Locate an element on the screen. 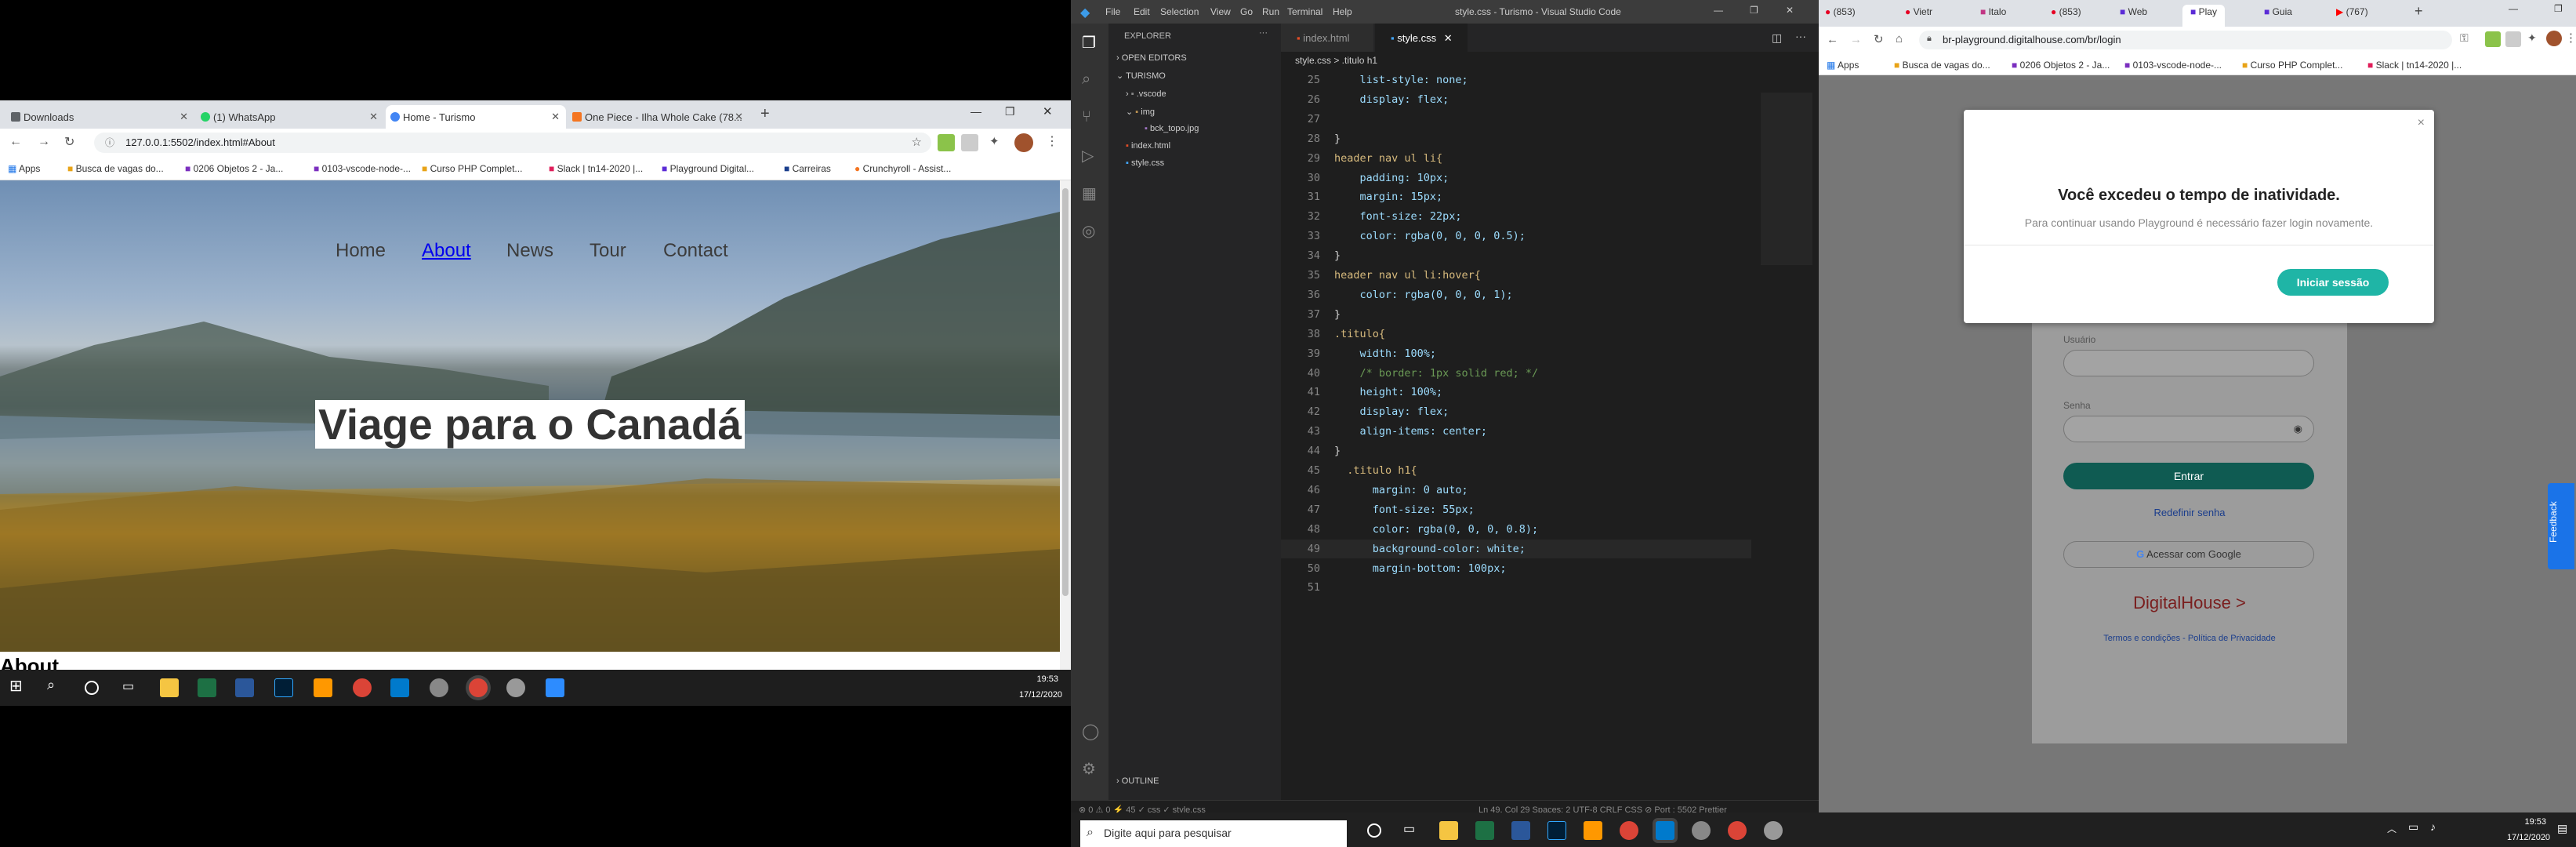  forward-icon: → is located at coordinates (1856, 39).